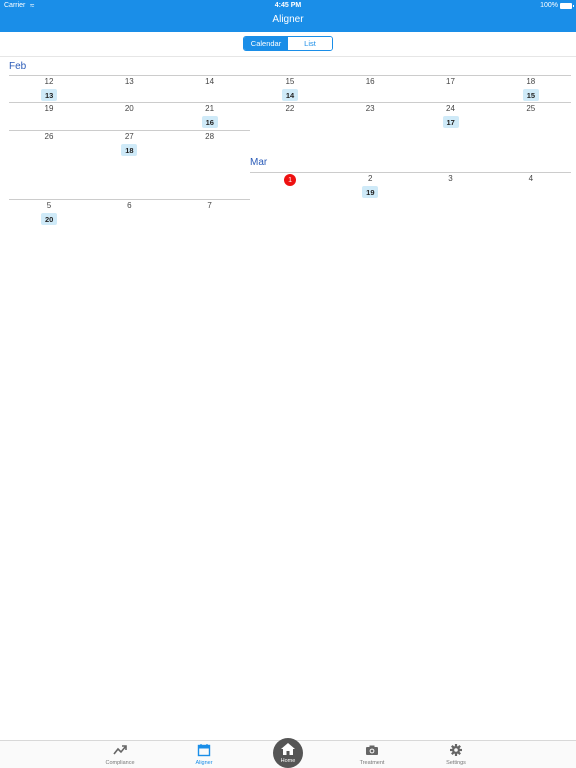 The width and height of the screenshot is (576, 768). What do you see at coordinates (288, 56) in the screenshot?
I see `divider` at bounding box center [288, 56].